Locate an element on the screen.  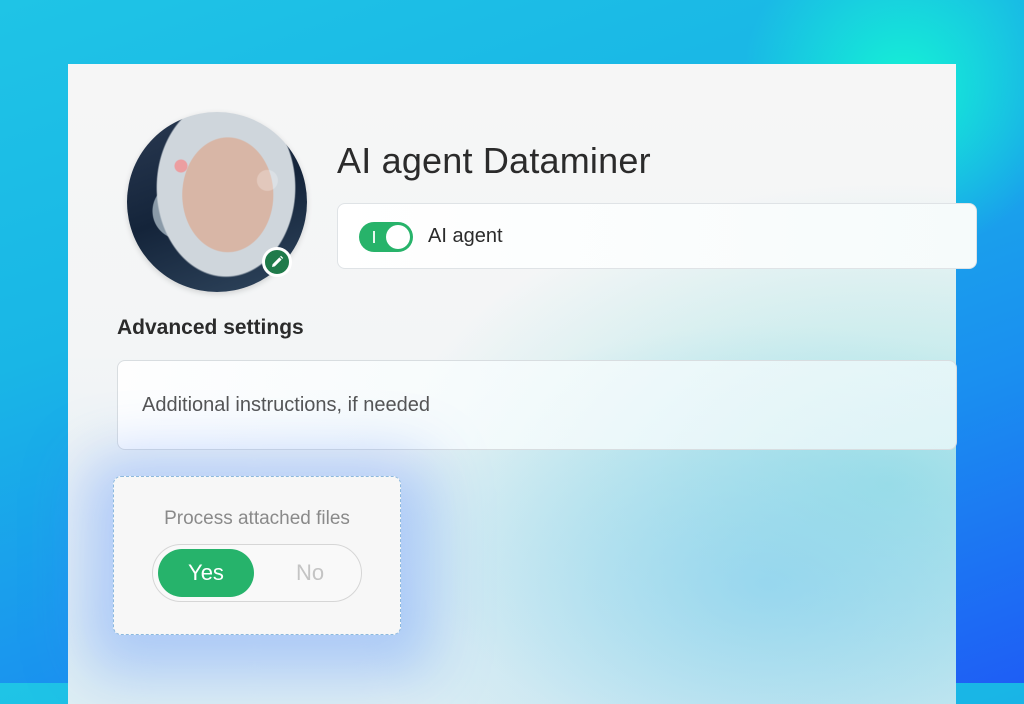
process-files-label: Process attached files is located at coordinates (257, 518).